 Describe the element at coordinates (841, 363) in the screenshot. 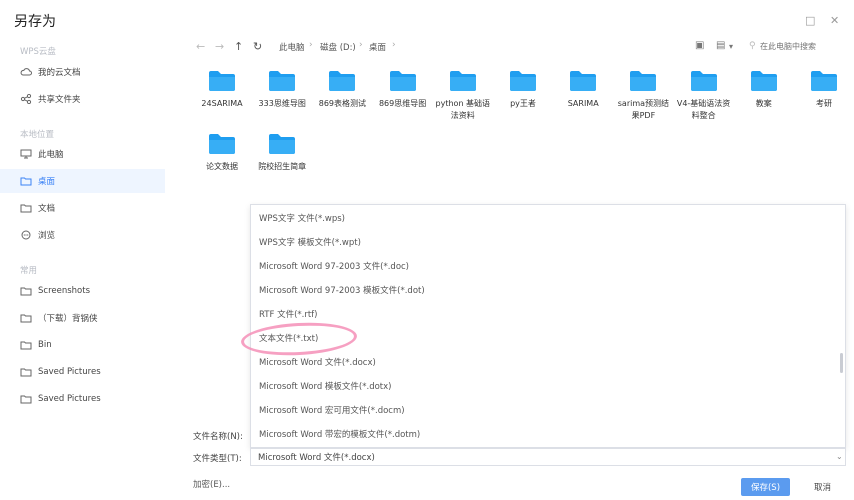

I see `dropdown-scrollbar` at that location.